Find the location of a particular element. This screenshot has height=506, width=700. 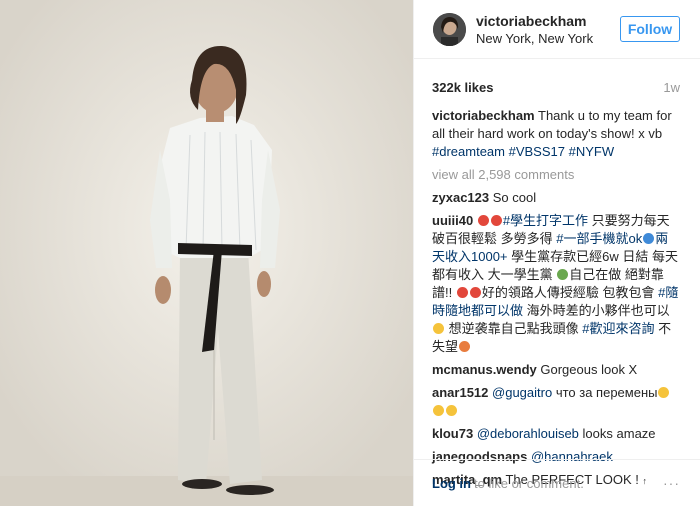

more-options-icon: ··· is located at coordinates (671, 483).